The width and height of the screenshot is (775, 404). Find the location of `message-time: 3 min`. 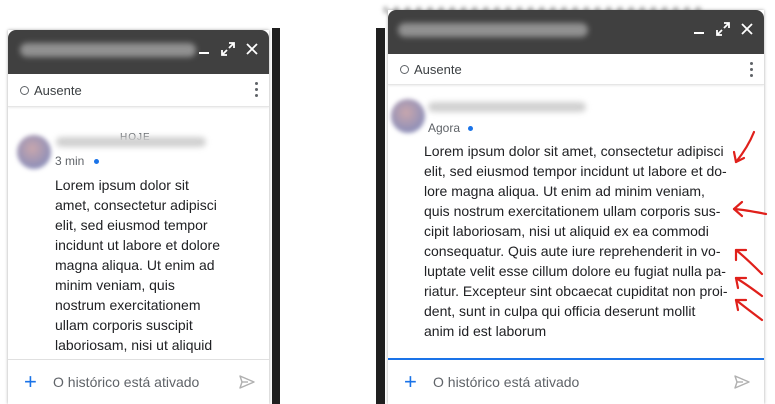

message-time: 3 min is located at coordinates (70, 161).